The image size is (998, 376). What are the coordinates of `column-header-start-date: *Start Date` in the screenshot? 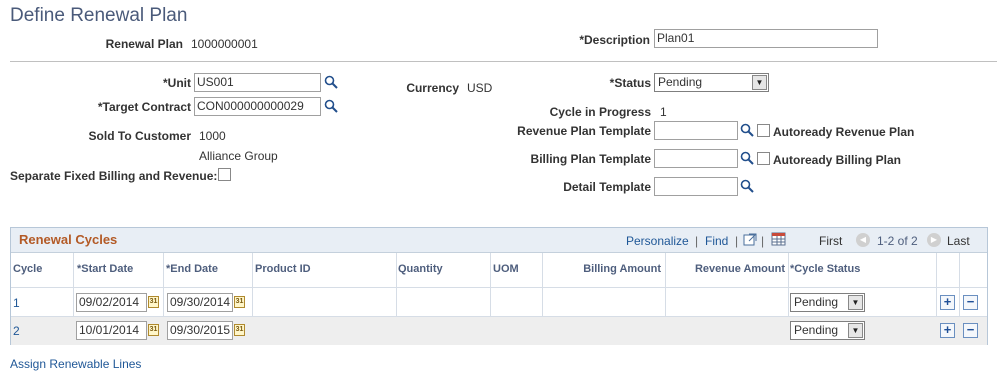 It's located at (105, 269).